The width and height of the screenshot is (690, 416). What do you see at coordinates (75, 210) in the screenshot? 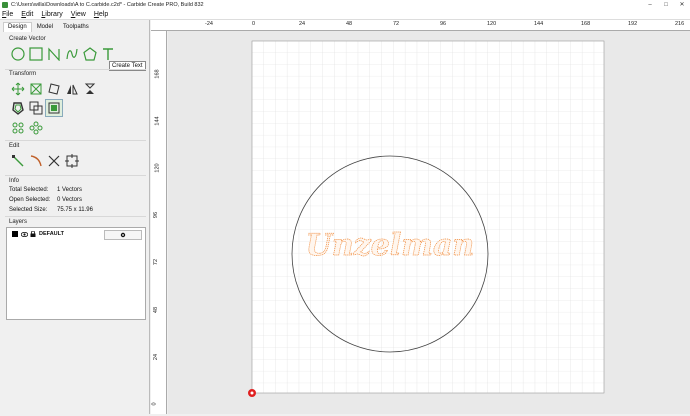
I see `selected-size-value: 75.75 x 11.96` at bounding box center [75, 210].